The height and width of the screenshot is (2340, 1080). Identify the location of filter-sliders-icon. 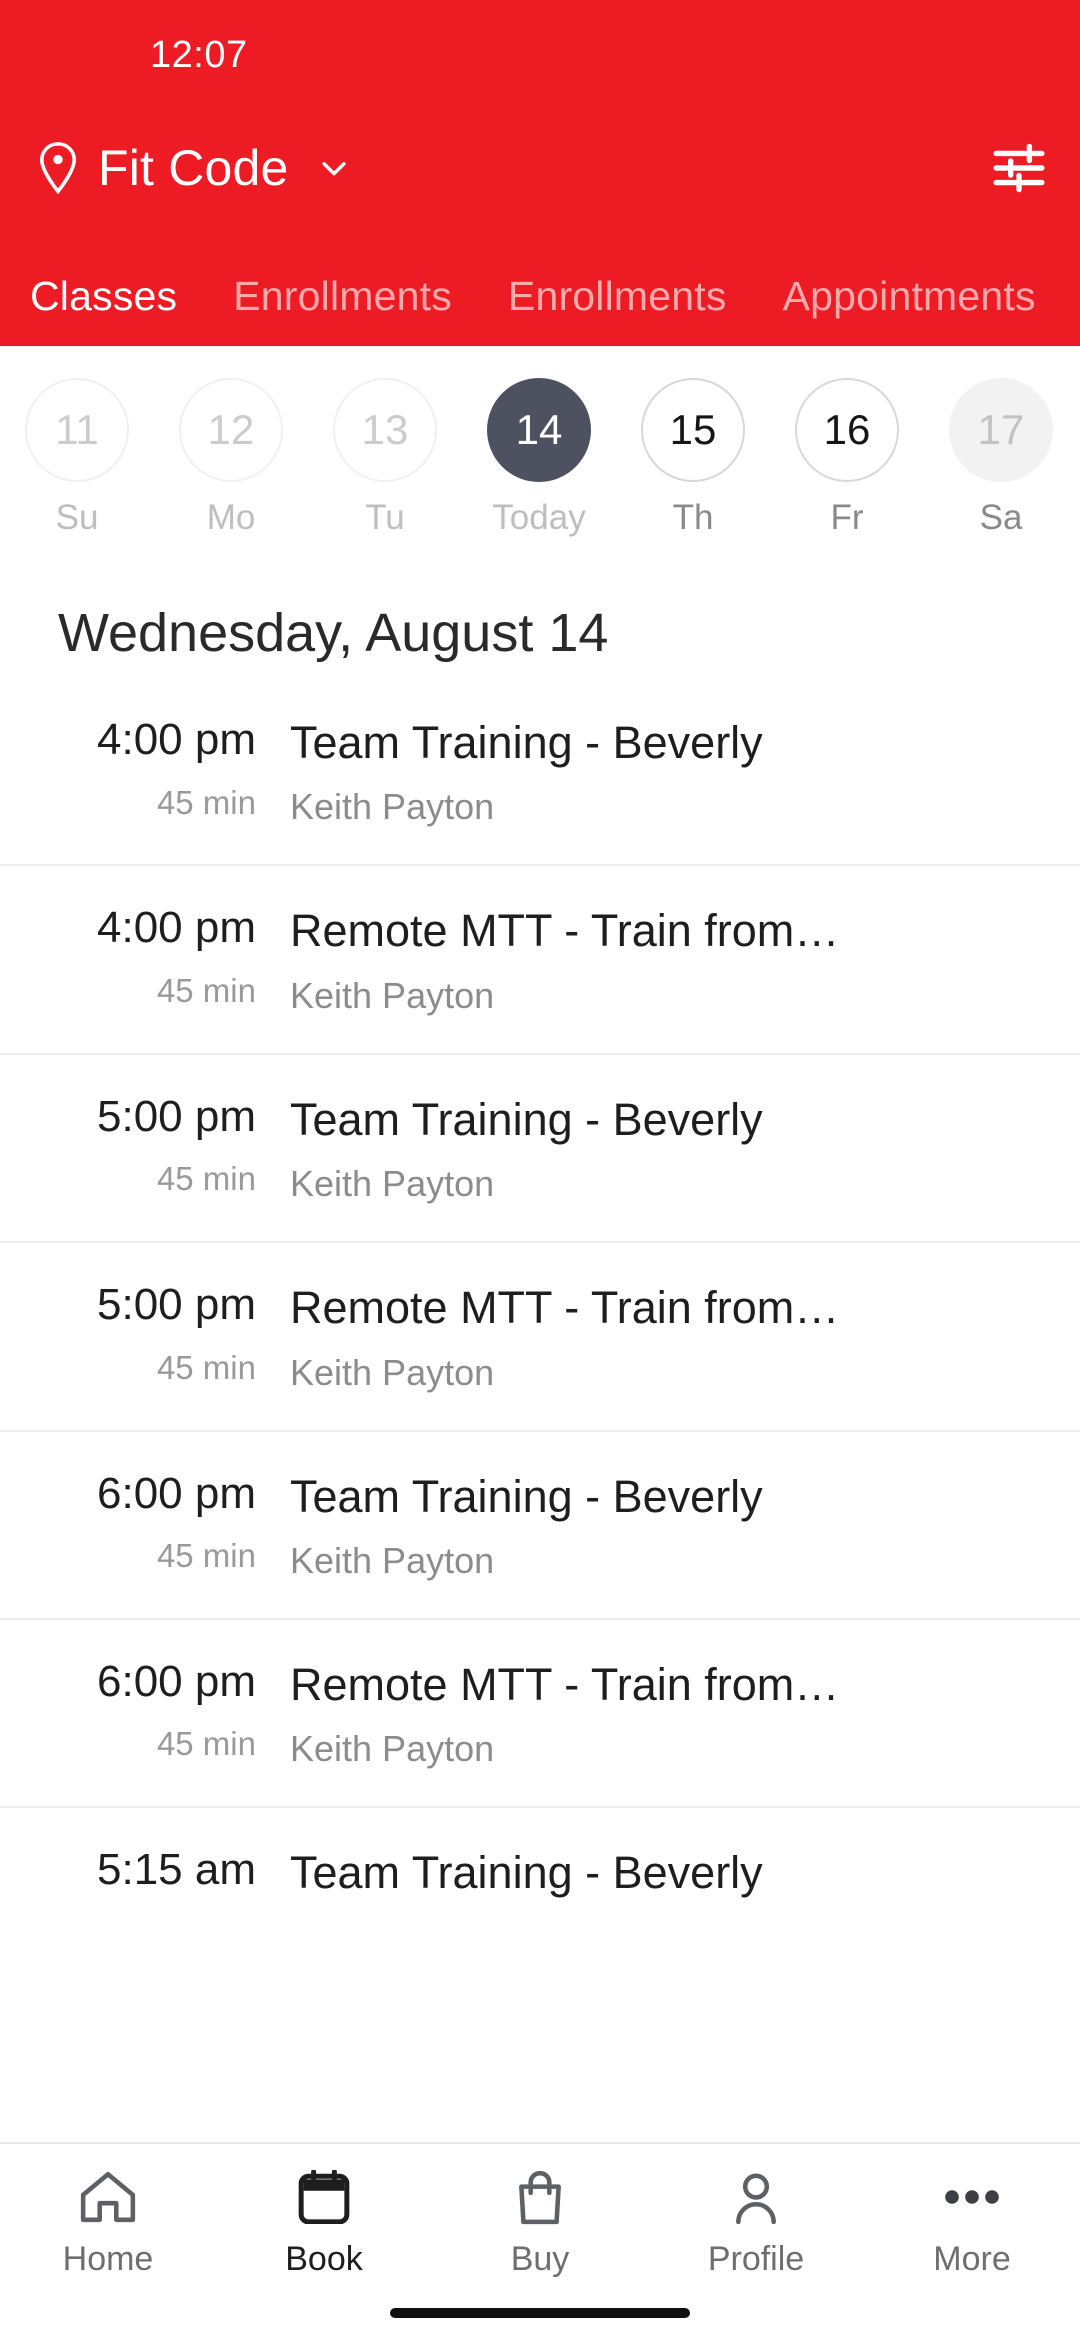
(1019, 168).